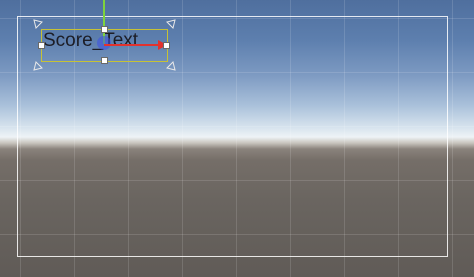 This screenshot has height=277, width=474. What do you see at coordinates (104, 43) in the screenshot?
I see `pivot-icon` at bounding box center [104, 43].